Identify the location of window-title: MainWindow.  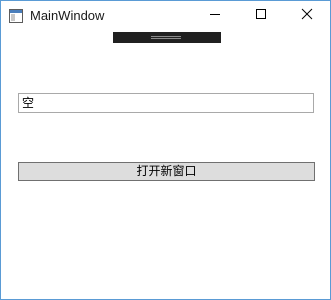
(67, 15).